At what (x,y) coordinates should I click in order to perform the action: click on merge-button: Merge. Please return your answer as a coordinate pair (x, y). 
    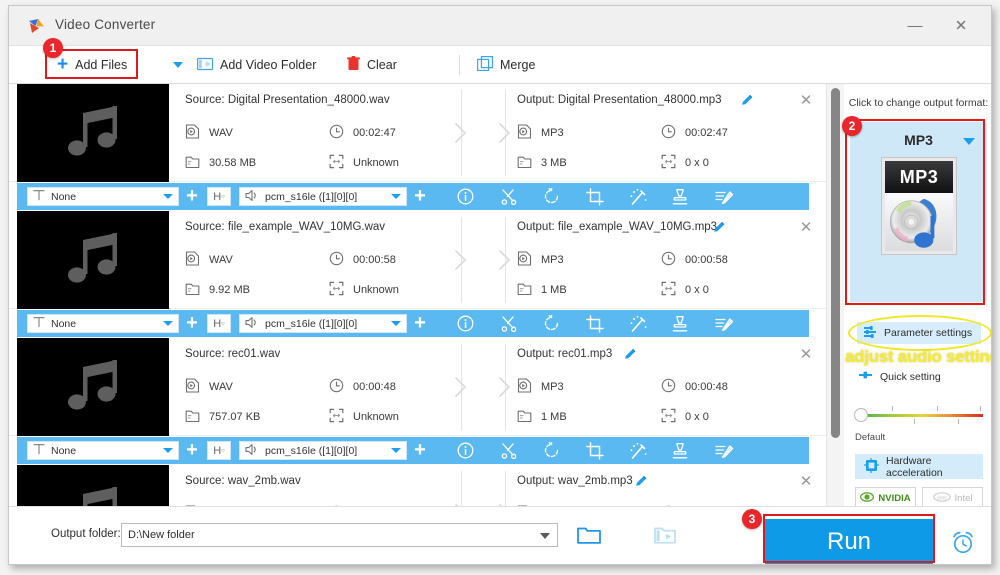
    Looking at the image, I should click on (506, 65).